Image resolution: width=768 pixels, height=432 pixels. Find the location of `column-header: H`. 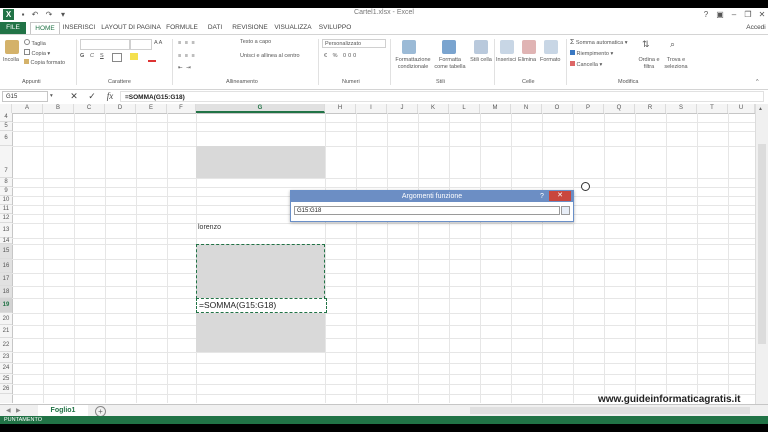

column-header: H is located at coordinates (340, 108).